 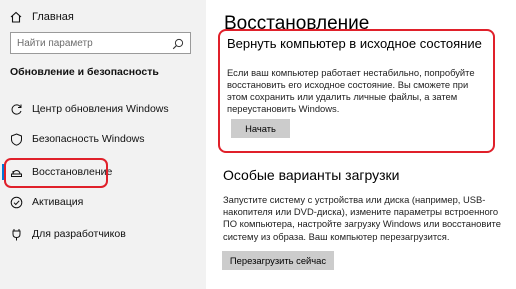 I want to click on selection-indicator, so click(x=3, y=172).